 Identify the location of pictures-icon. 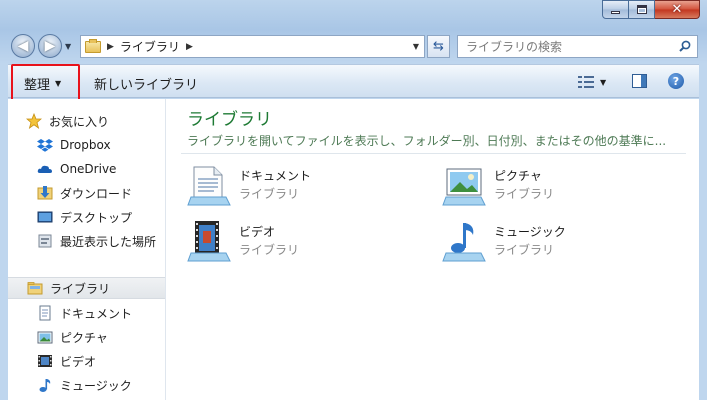
(45, 337).